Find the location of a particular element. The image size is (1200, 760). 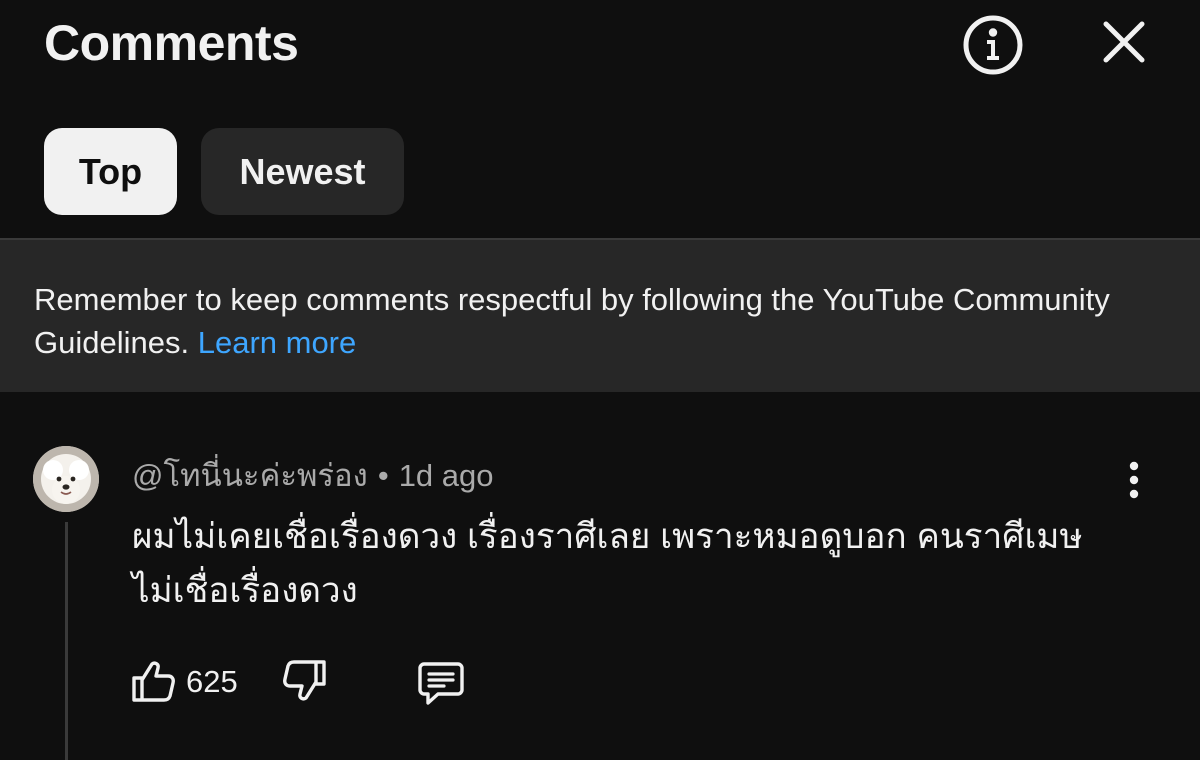

more-vertical-icon is located at coordinates (1134, 480).